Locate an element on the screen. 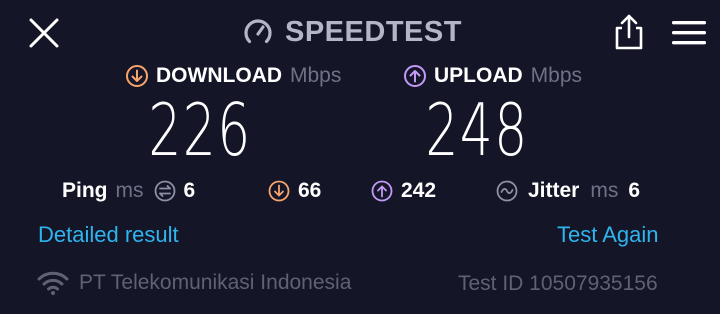 The width and height of the screenshot is (720, 314). ping-unit: ms is located at coordinates (129, 190).